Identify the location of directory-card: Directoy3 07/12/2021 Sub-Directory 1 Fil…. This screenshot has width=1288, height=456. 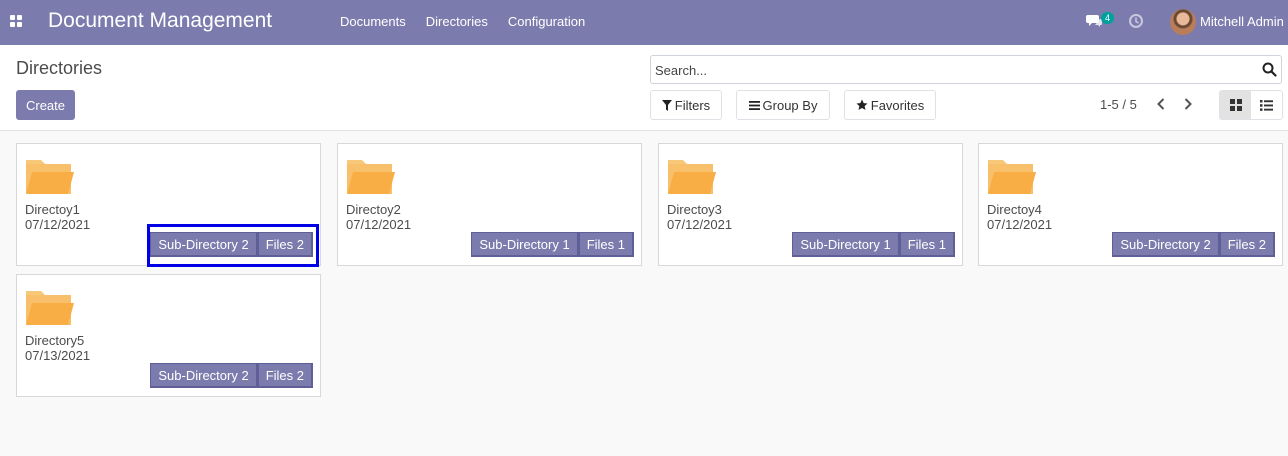
(810, 204).